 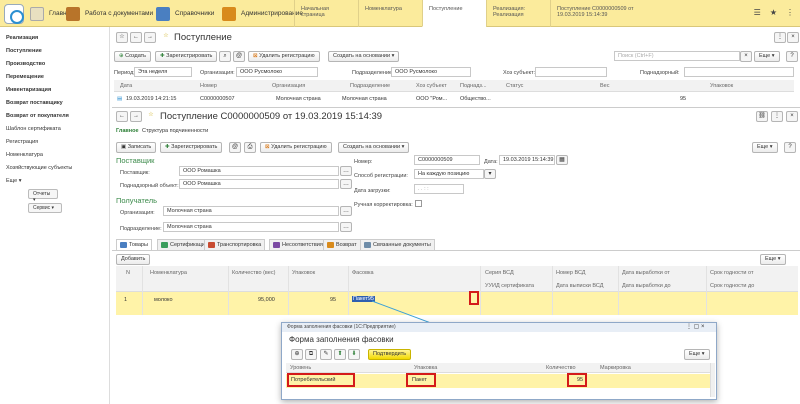 I want to click on popup-title: Форма заполнения фасовки, so click(x=341, y=339).